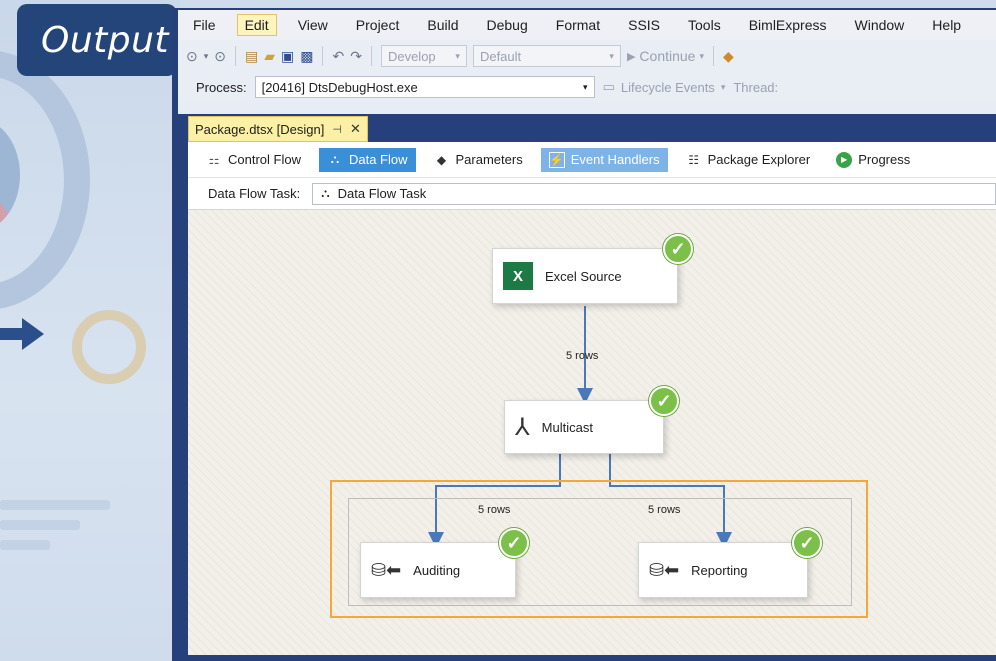  Describe the element at coordinates (355, 129) in the screenshot. I see `close-icon: ✕` at that location.